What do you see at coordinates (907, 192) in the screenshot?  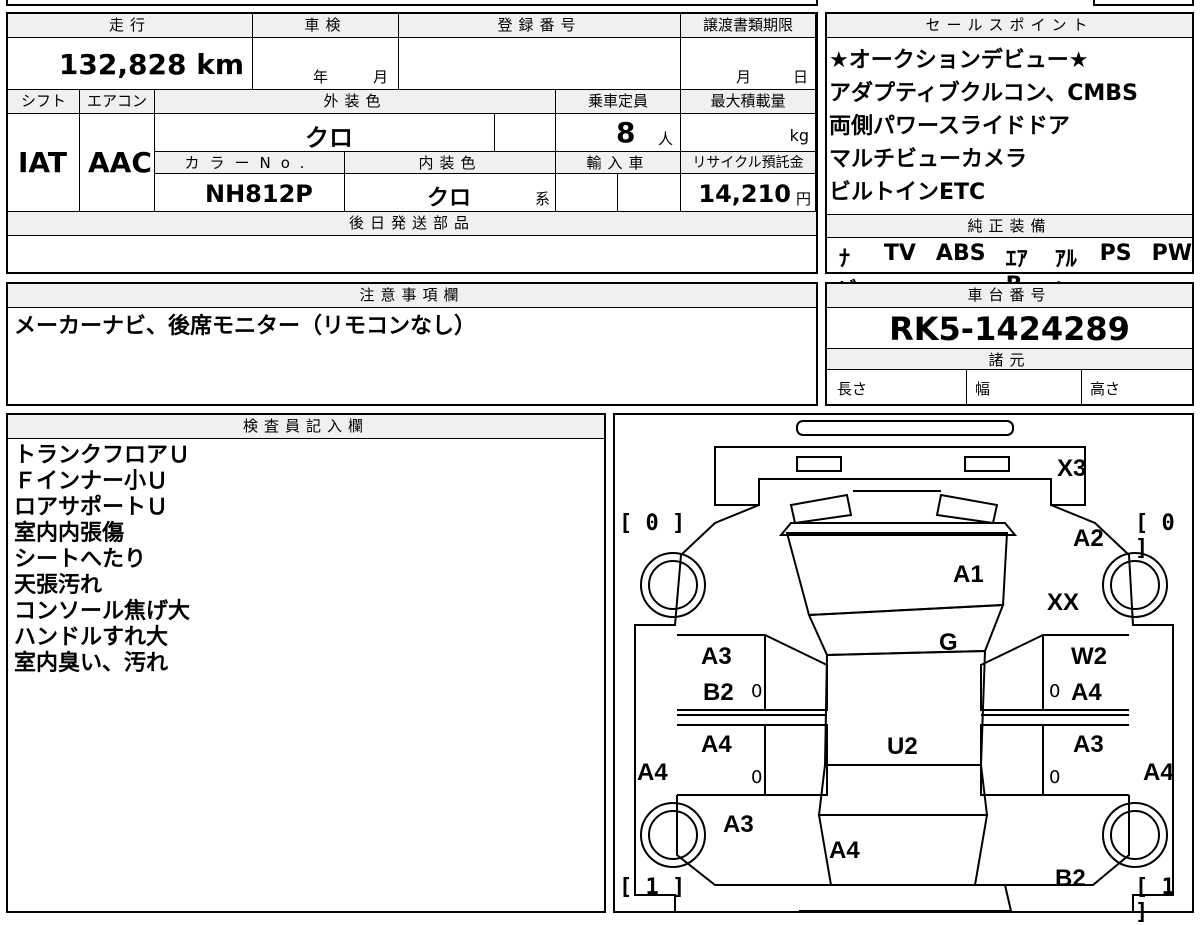 I see `sales-point-item: ビルトインETC` at bounding box center [907, 192].